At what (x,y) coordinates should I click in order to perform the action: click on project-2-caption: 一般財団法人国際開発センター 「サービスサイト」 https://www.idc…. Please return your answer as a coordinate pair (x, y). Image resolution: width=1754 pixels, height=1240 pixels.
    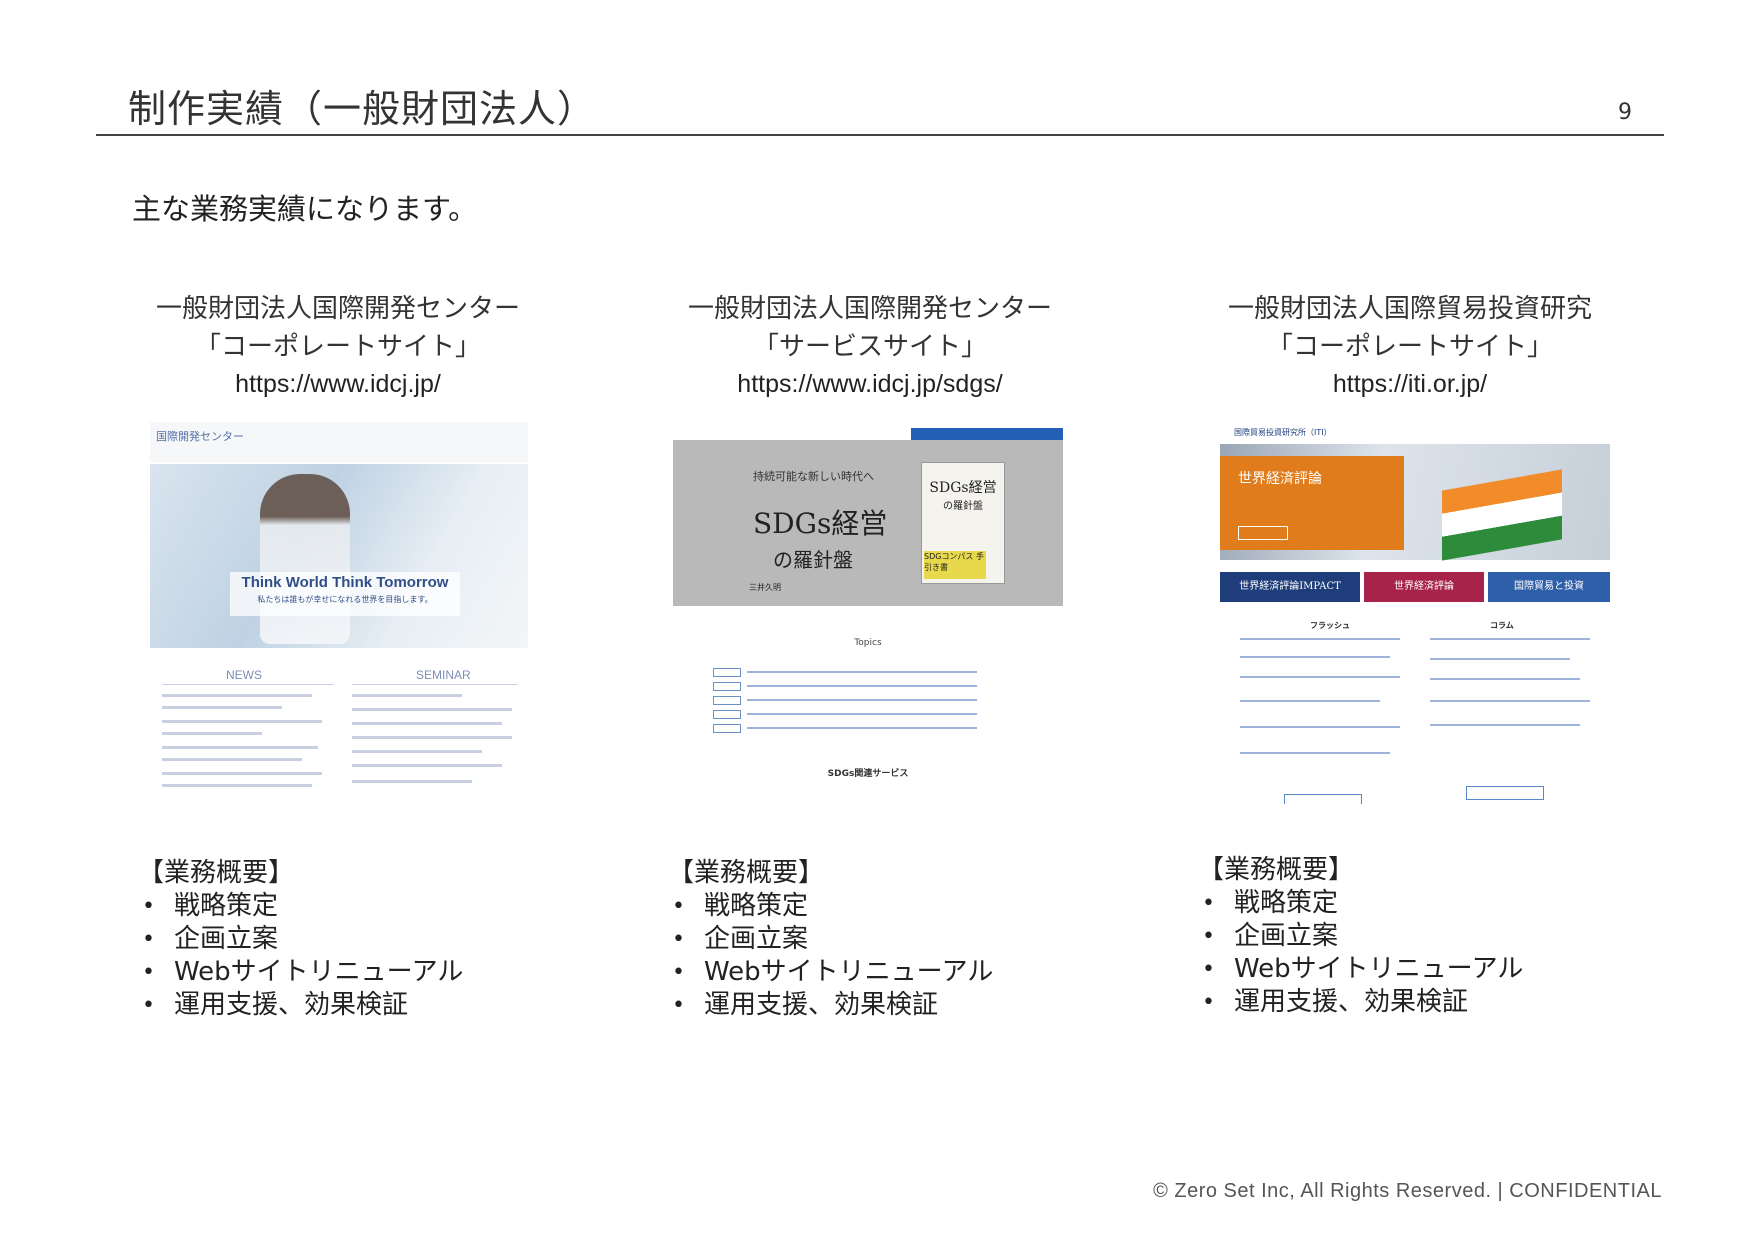
    Looking at the image, I should click on (870, 346).